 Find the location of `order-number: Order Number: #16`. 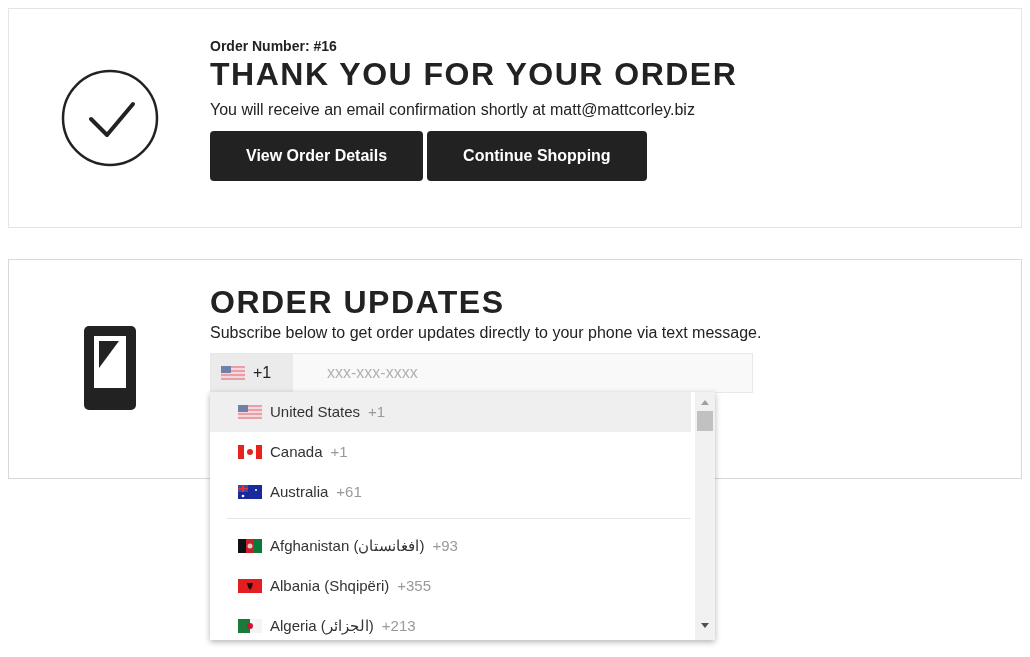

order-number: Order Number: #16 is located at coordinates (274, 46).